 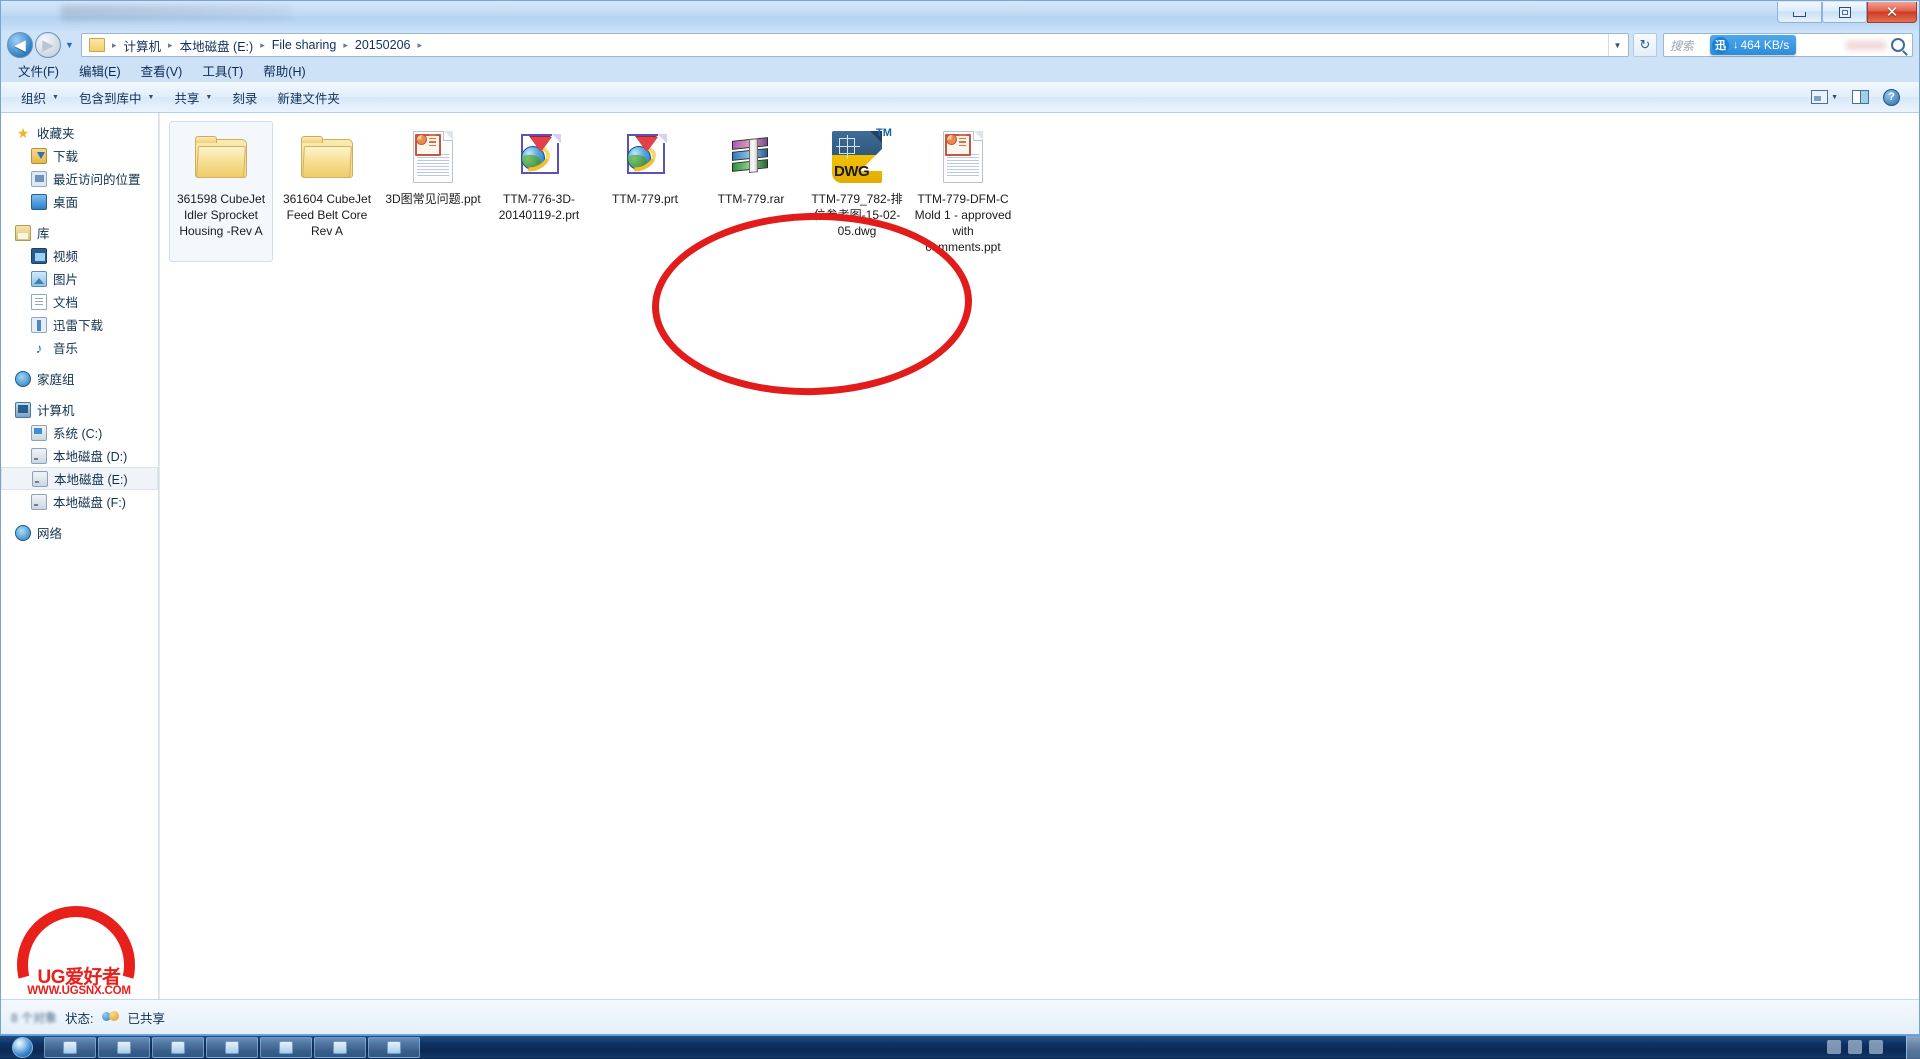 I want to click on sidebar-item-label: 桌面, so click(x=65, y=201).